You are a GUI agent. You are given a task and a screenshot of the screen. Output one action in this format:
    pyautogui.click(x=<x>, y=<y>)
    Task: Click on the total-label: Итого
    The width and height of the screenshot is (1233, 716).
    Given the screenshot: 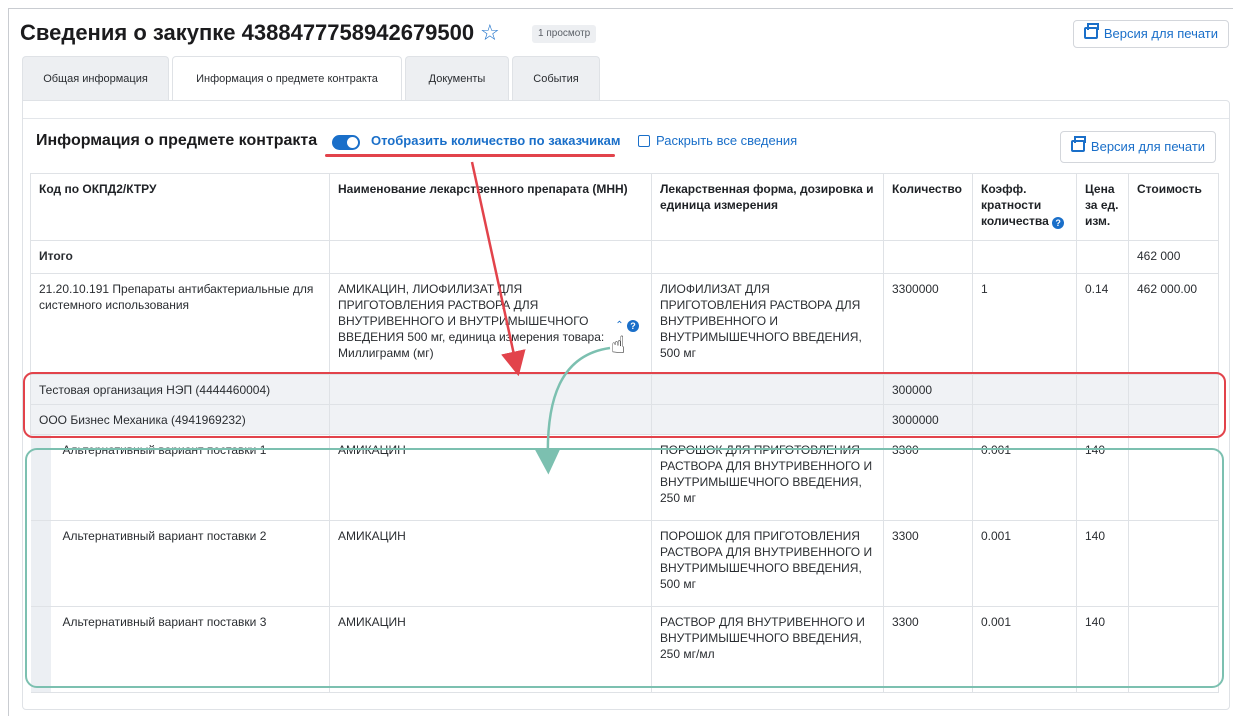 What is the action you would take?
    pyautogui.click(x=180, y=257)
    